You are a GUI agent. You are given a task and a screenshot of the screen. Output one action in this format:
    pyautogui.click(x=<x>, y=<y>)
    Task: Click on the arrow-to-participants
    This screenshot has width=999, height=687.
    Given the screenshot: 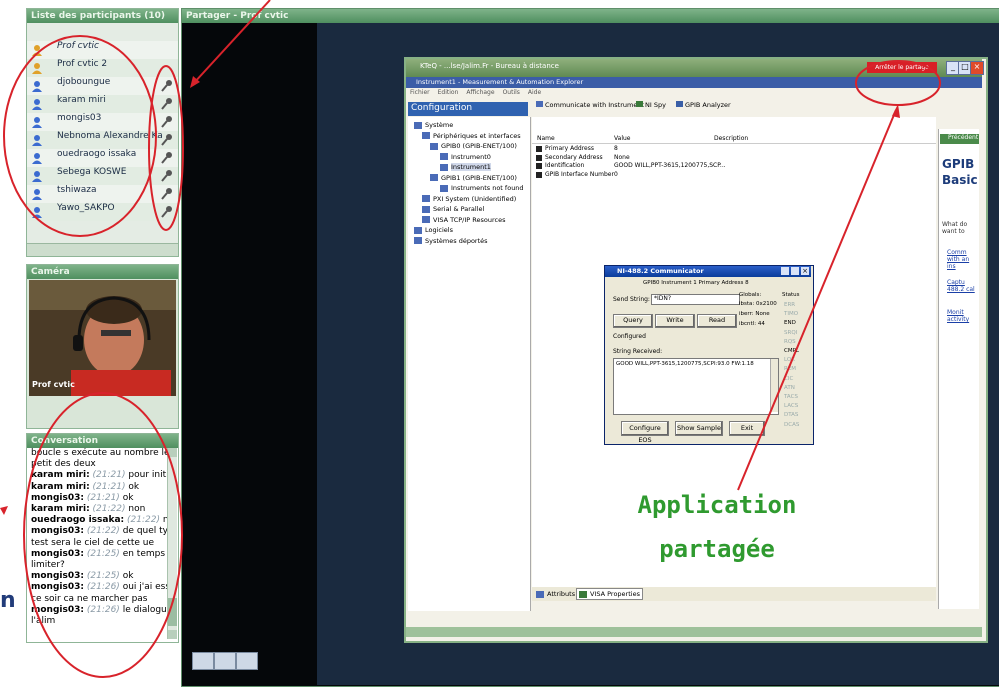 What is the action you would take?
    pyautogui.click(x=231, y=42)
    